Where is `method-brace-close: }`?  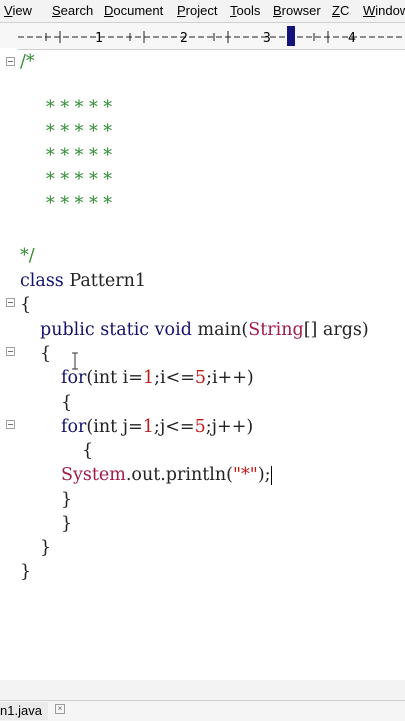 method-brace-close: } is located at coordinates (46, 548).